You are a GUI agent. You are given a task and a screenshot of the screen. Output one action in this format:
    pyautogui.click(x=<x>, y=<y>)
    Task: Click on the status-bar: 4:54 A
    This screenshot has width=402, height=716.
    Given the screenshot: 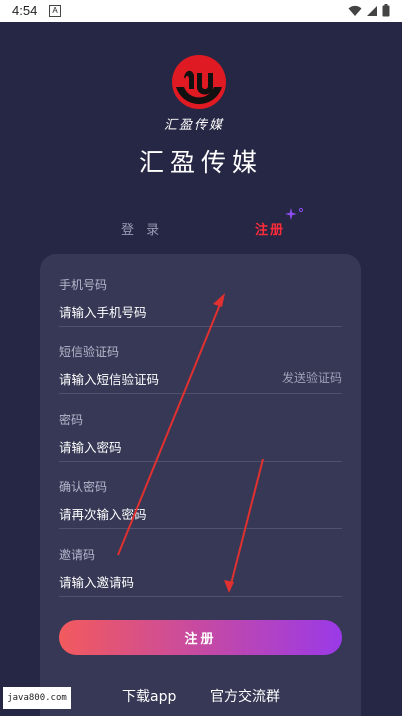 What is the action you would take?
    pyautogui.click(x=201, y=11)
    